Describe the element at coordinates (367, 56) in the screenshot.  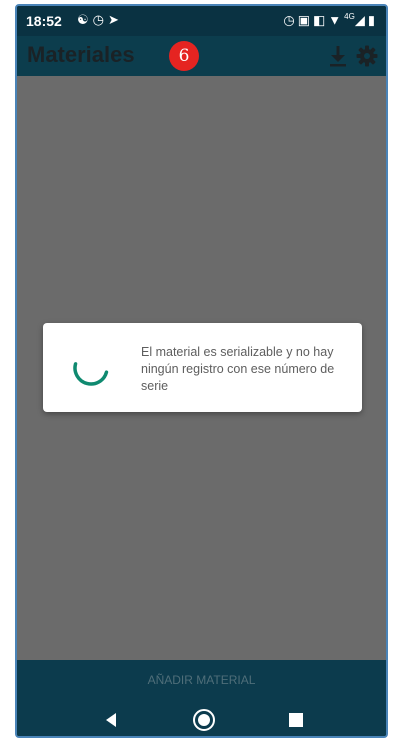
I see `gear-icon` at that location.